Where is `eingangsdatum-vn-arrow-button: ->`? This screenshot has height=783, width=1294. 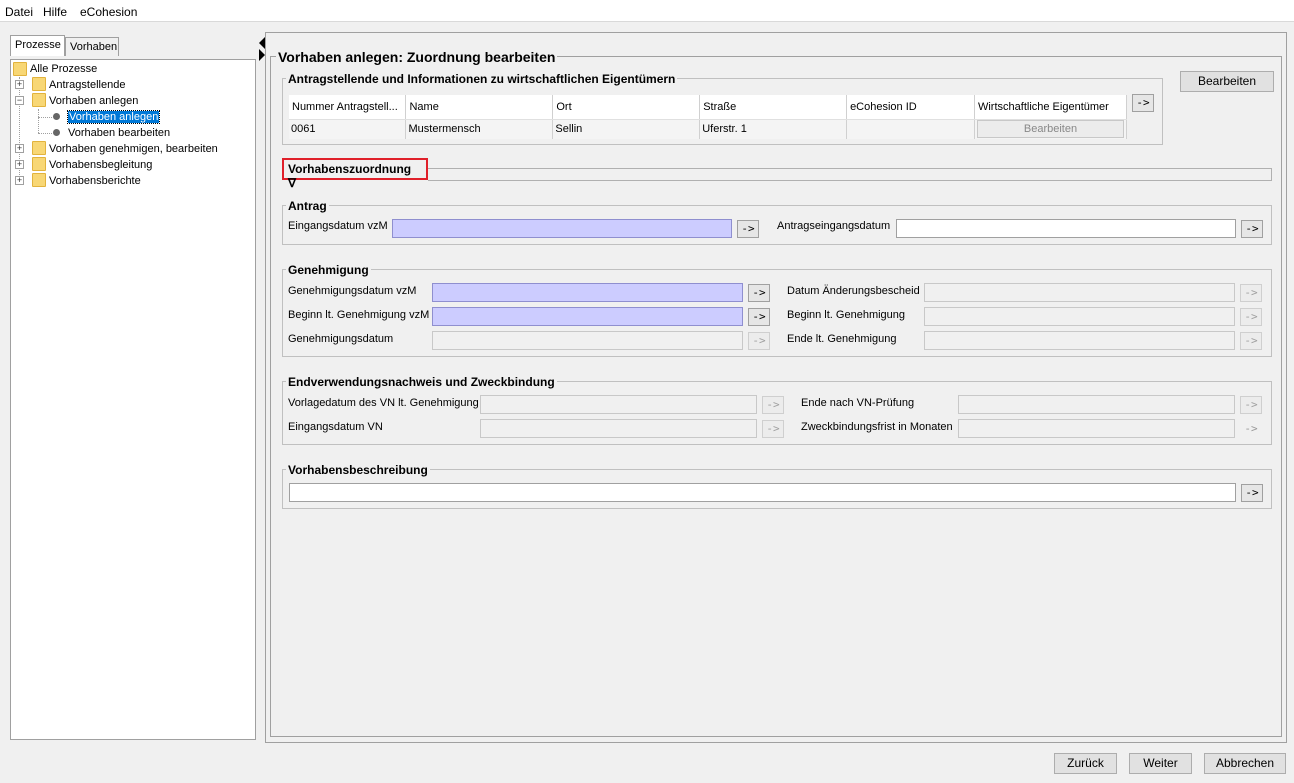
eingangsdatum-vn-arrow-button: -> is located at coordinates (773, 429).